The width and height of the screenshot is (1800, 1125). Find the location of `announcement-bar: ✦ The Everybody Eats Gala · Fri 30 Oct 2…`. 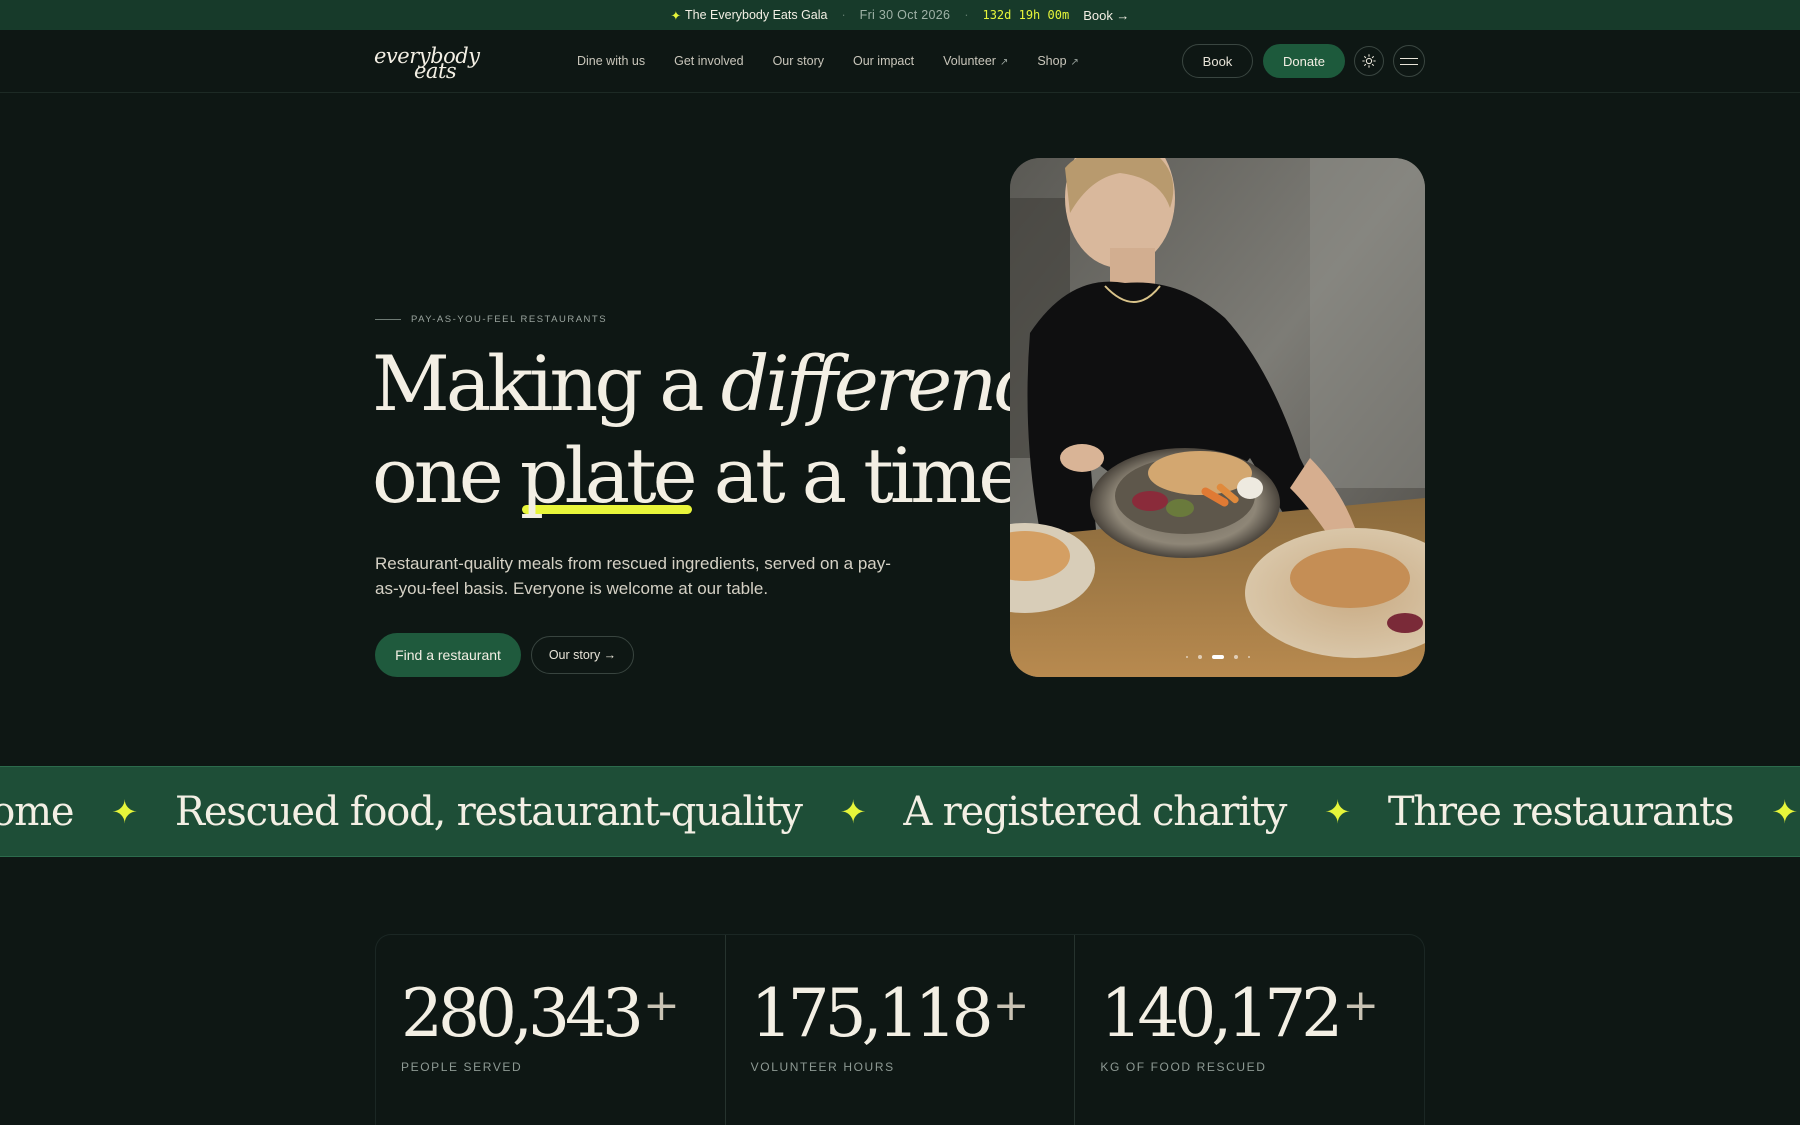

announcement-bar: ✦ The Everybody Eats Gala · Fri 30 Oct 2… is located at coordinates (900, 15).